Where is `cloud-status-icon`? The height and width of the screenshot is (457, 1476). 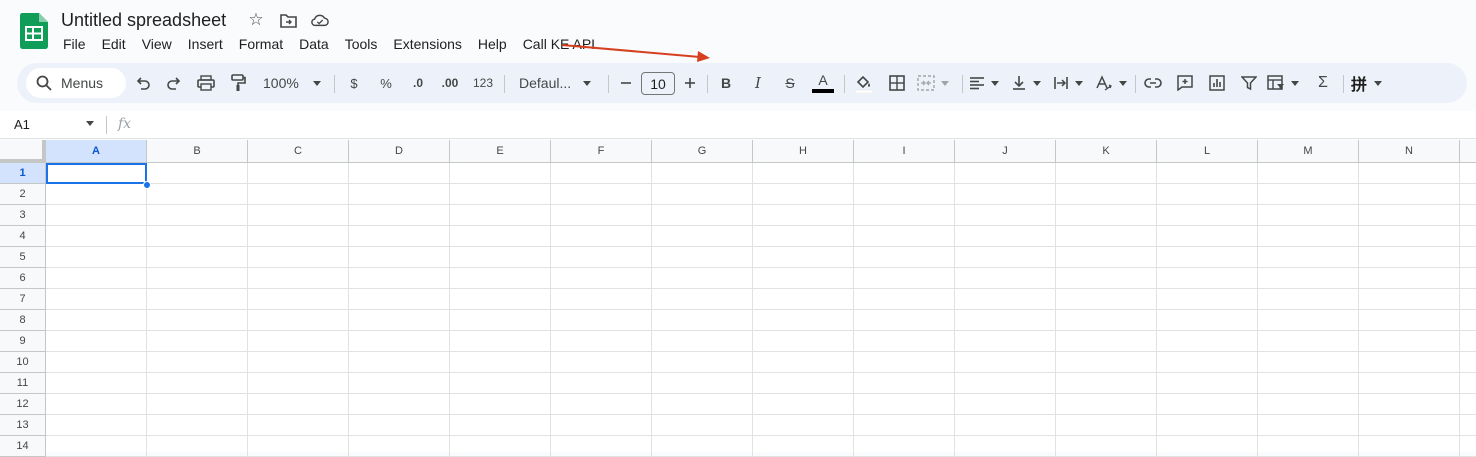
cloud-status-icon is located at coordinates (320, 20).